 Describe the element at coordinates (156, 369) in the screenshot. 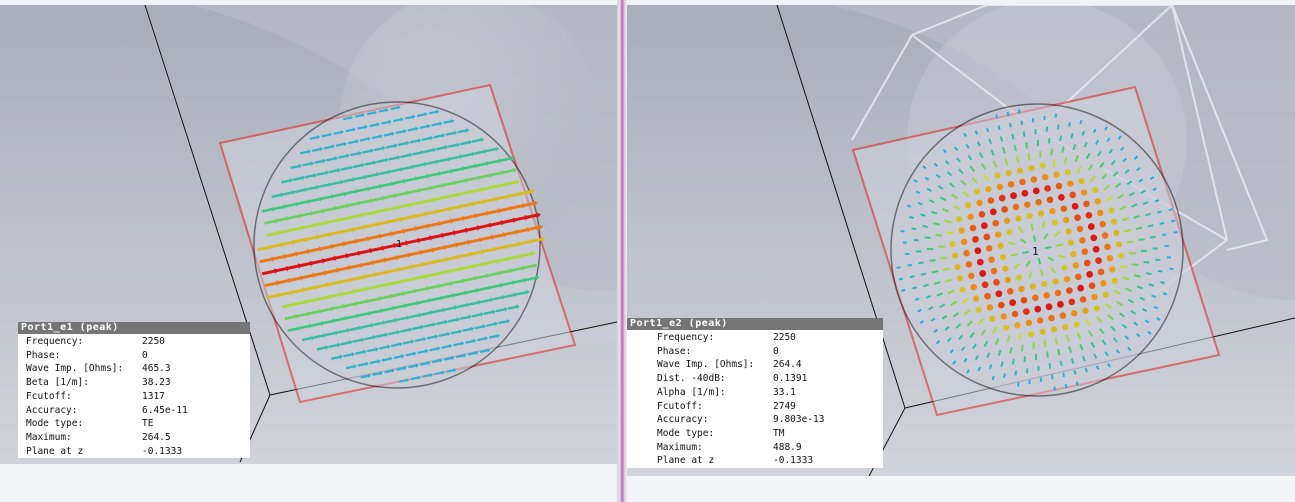

I see `info-value: 465.3` at that location.